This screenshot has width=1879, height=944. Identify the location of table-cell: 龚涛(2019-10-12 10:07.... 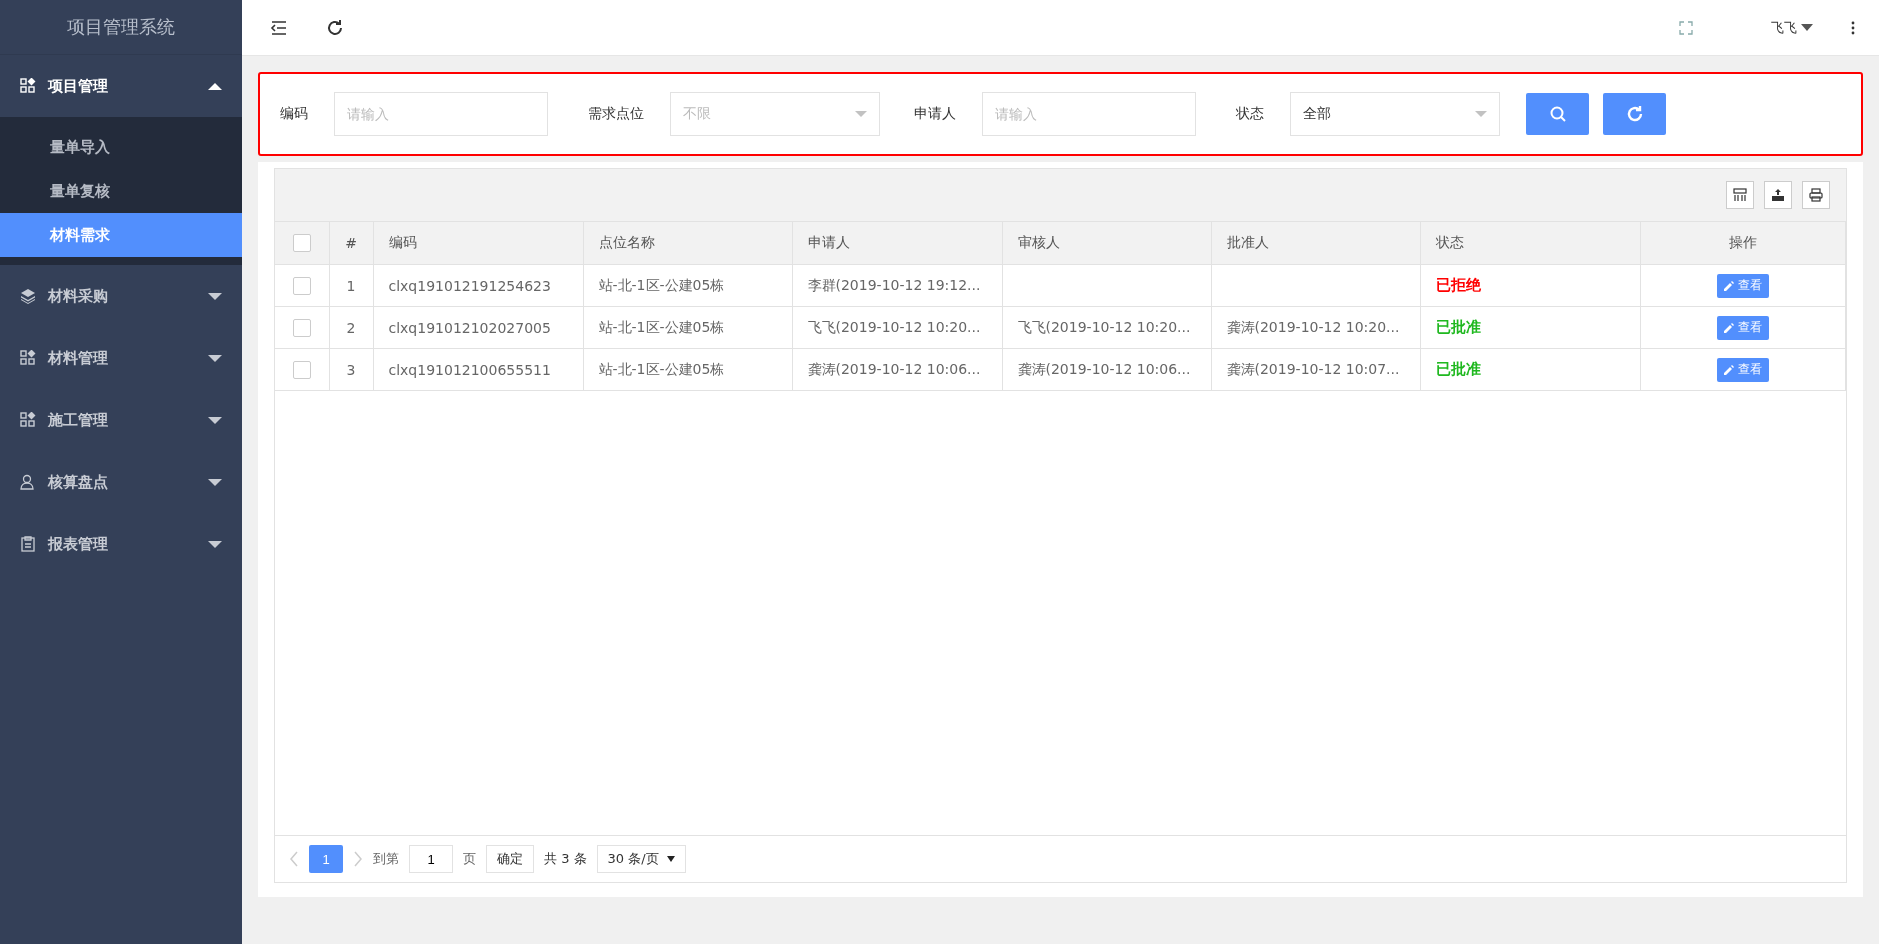
(1315, 369).